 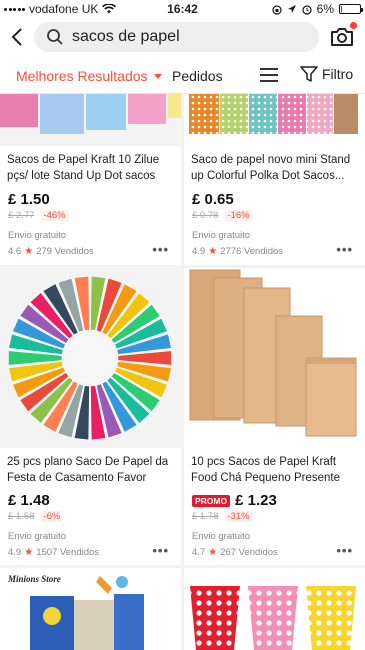 What do you see at coordinates (325, 9) in the screenshot?
I see `battery-percent: 6%` at bounding box center [325, 9].